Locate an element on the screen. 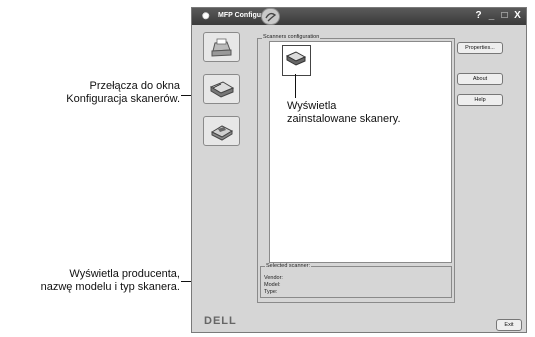 This screenshot has height=337, width=535. annotation-switch-line1: Przełącza do okna is located at coordinates (135, 86).